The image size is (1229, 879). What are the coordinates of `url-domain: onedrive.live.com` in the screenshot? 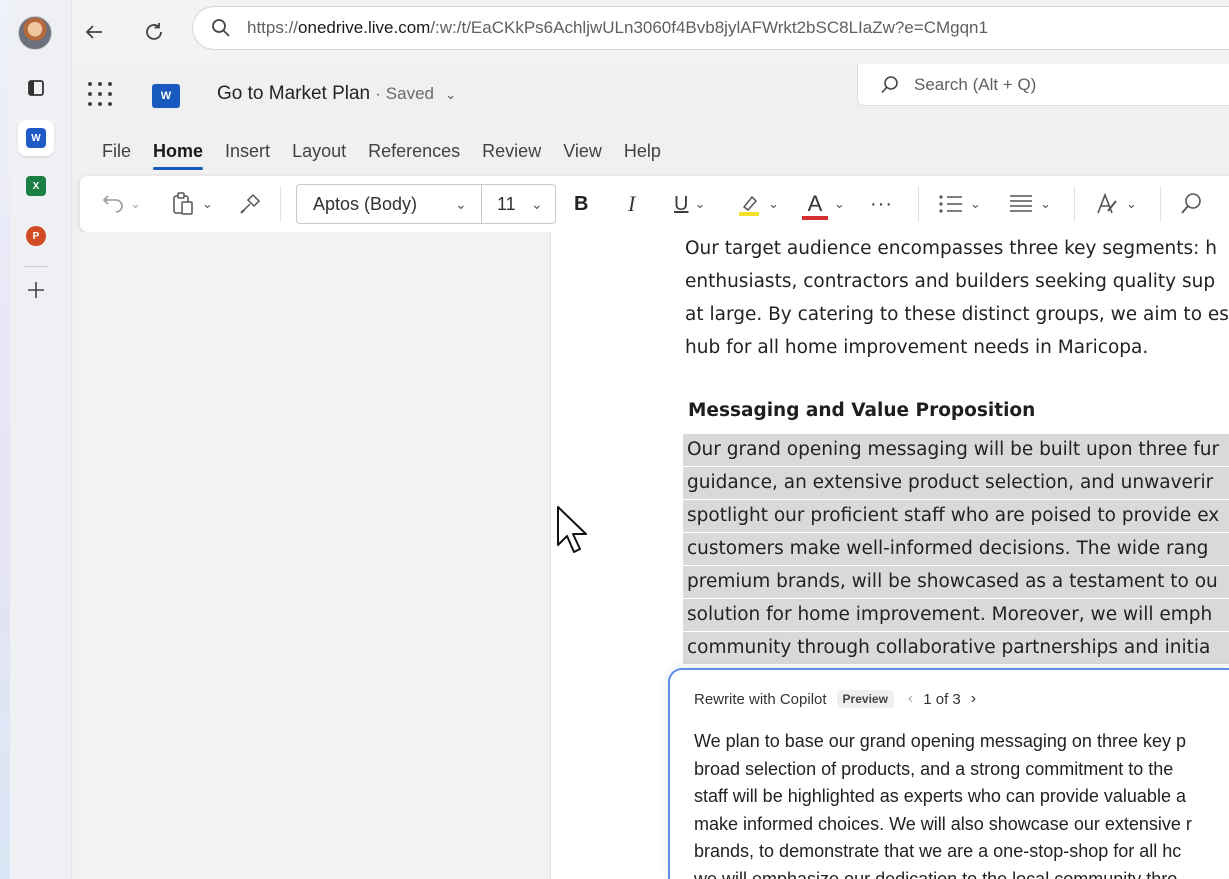 It's located at (364, 27).